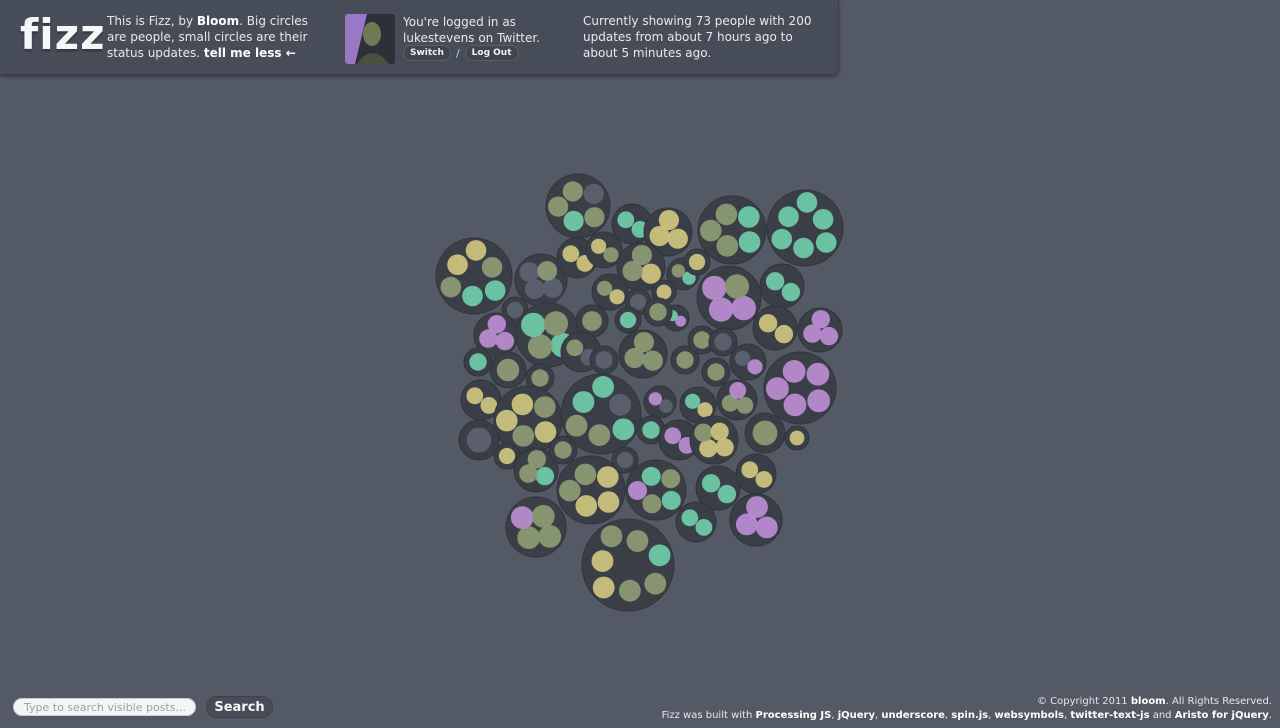  Describe the element at coordinates (239, 707) in the screenshot. I see `search-button: Search` at that location.